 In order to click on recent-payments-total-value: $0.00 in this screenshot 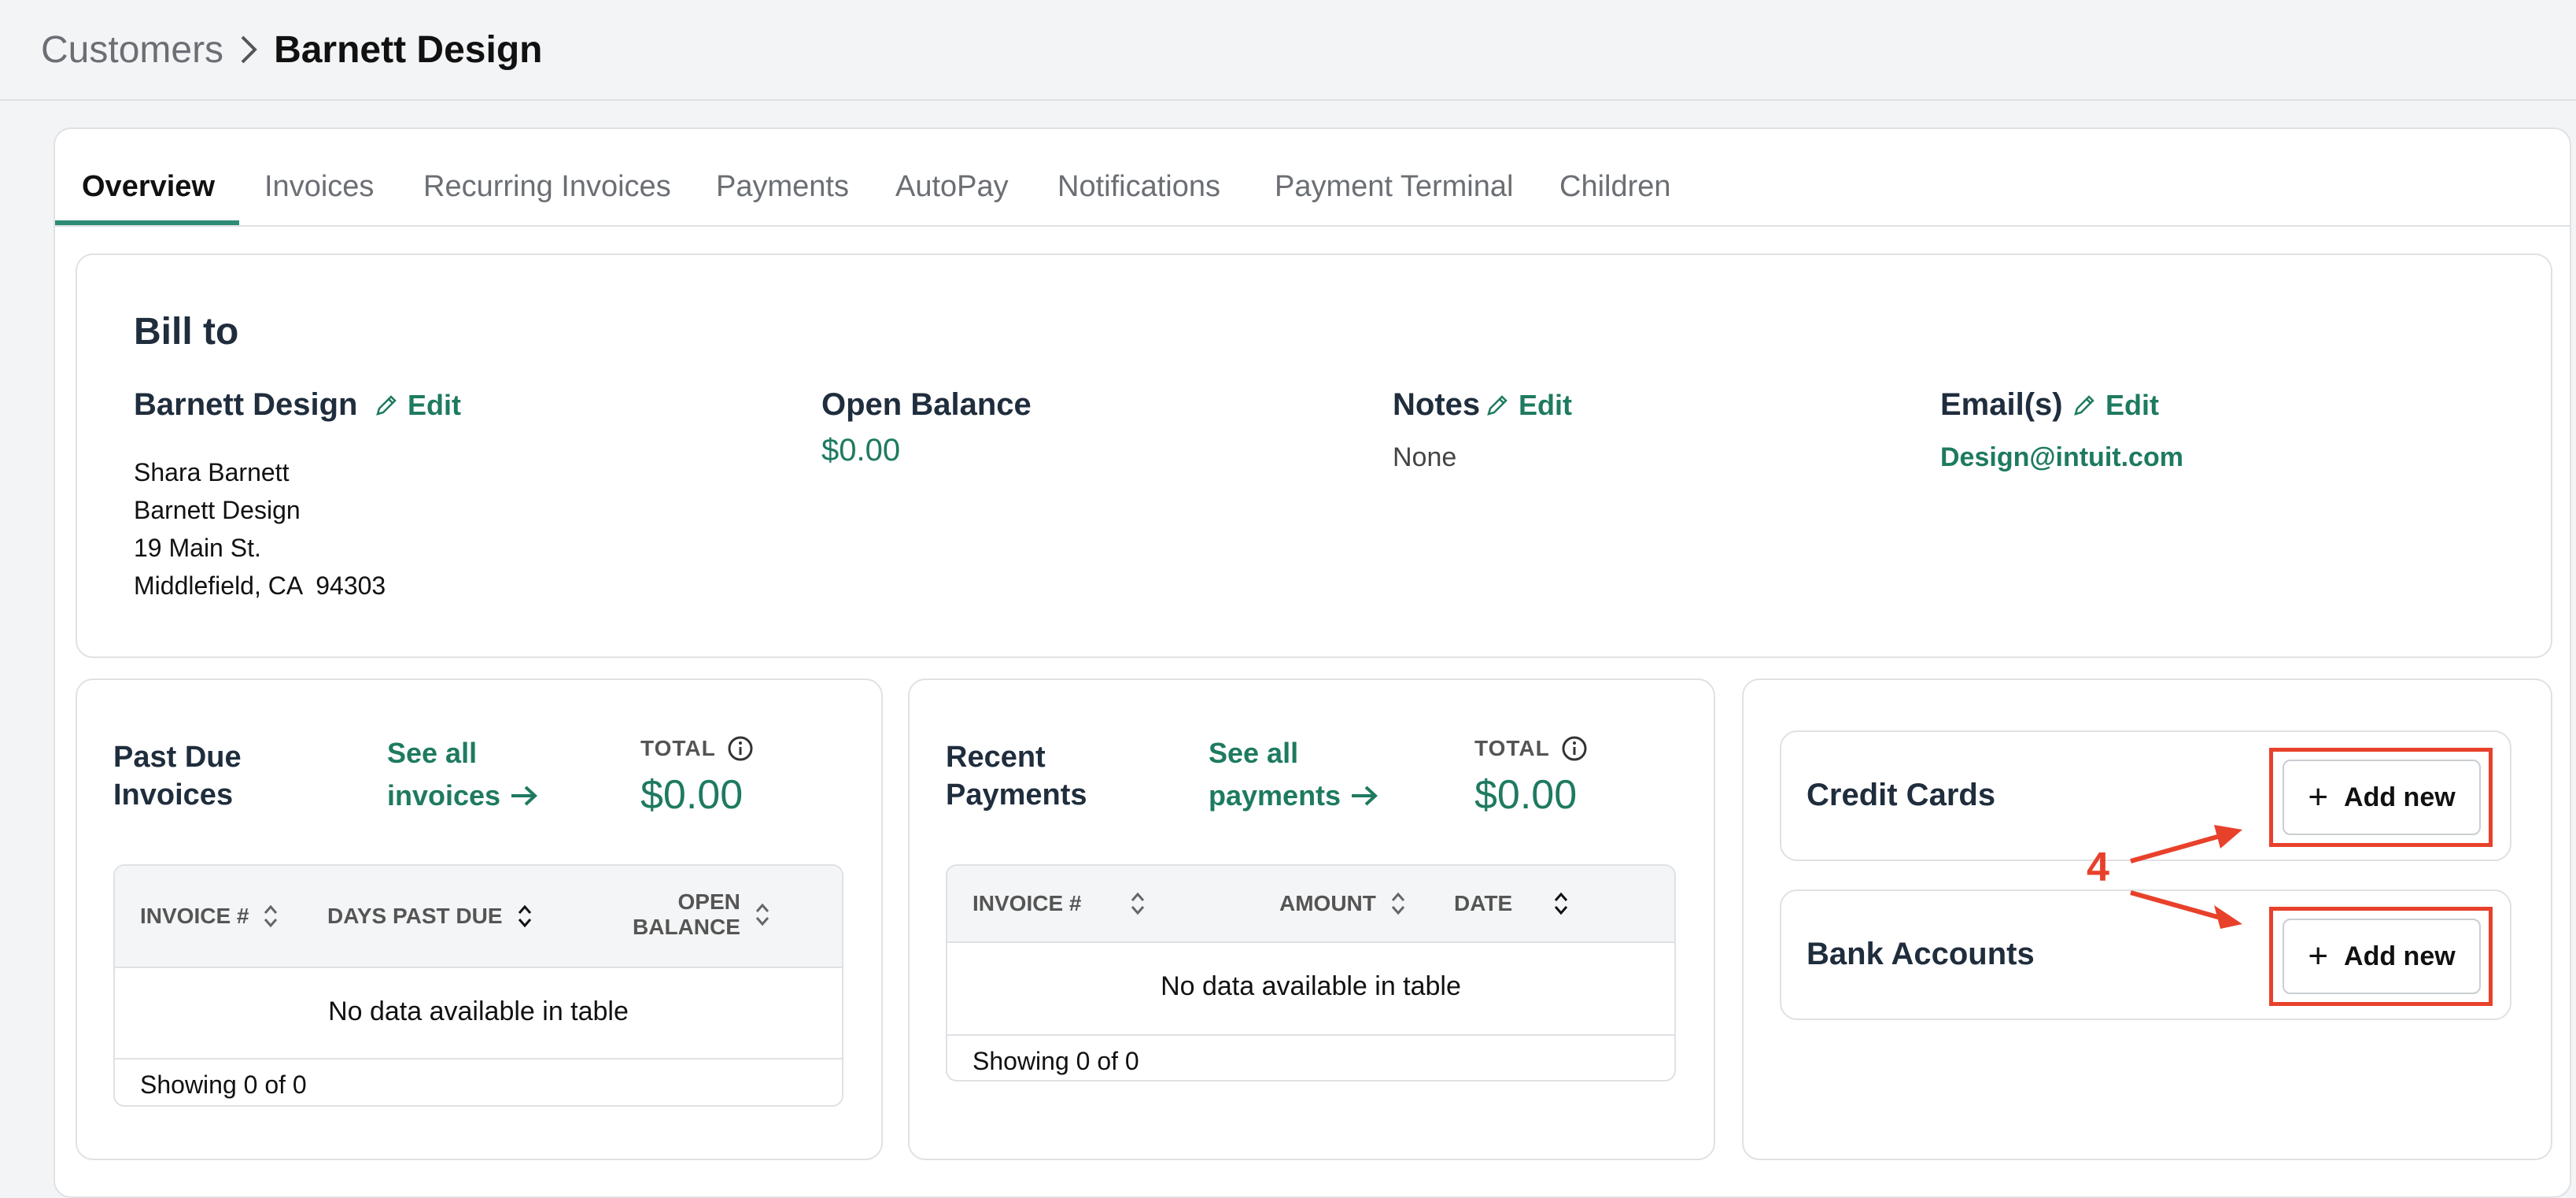, I will do `click(1526, 795)`.